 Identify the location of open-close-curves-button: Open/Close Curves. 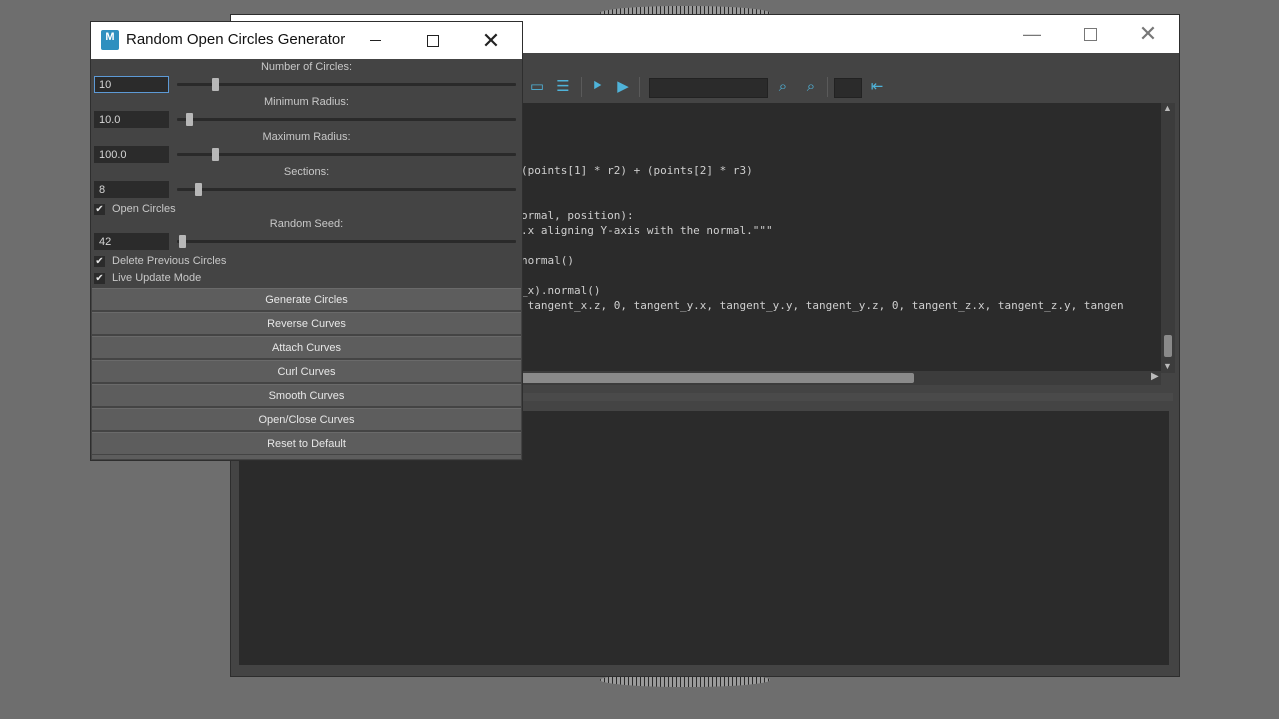
(306, 419).